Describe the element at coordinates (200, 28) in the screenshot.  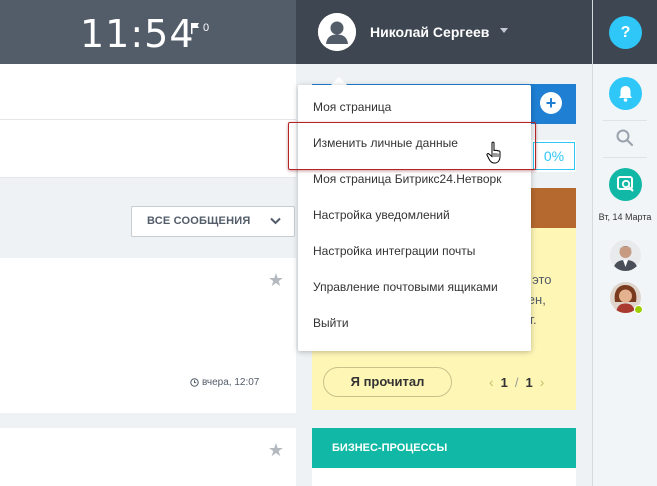
I see `flag-counter: 0` at that location.